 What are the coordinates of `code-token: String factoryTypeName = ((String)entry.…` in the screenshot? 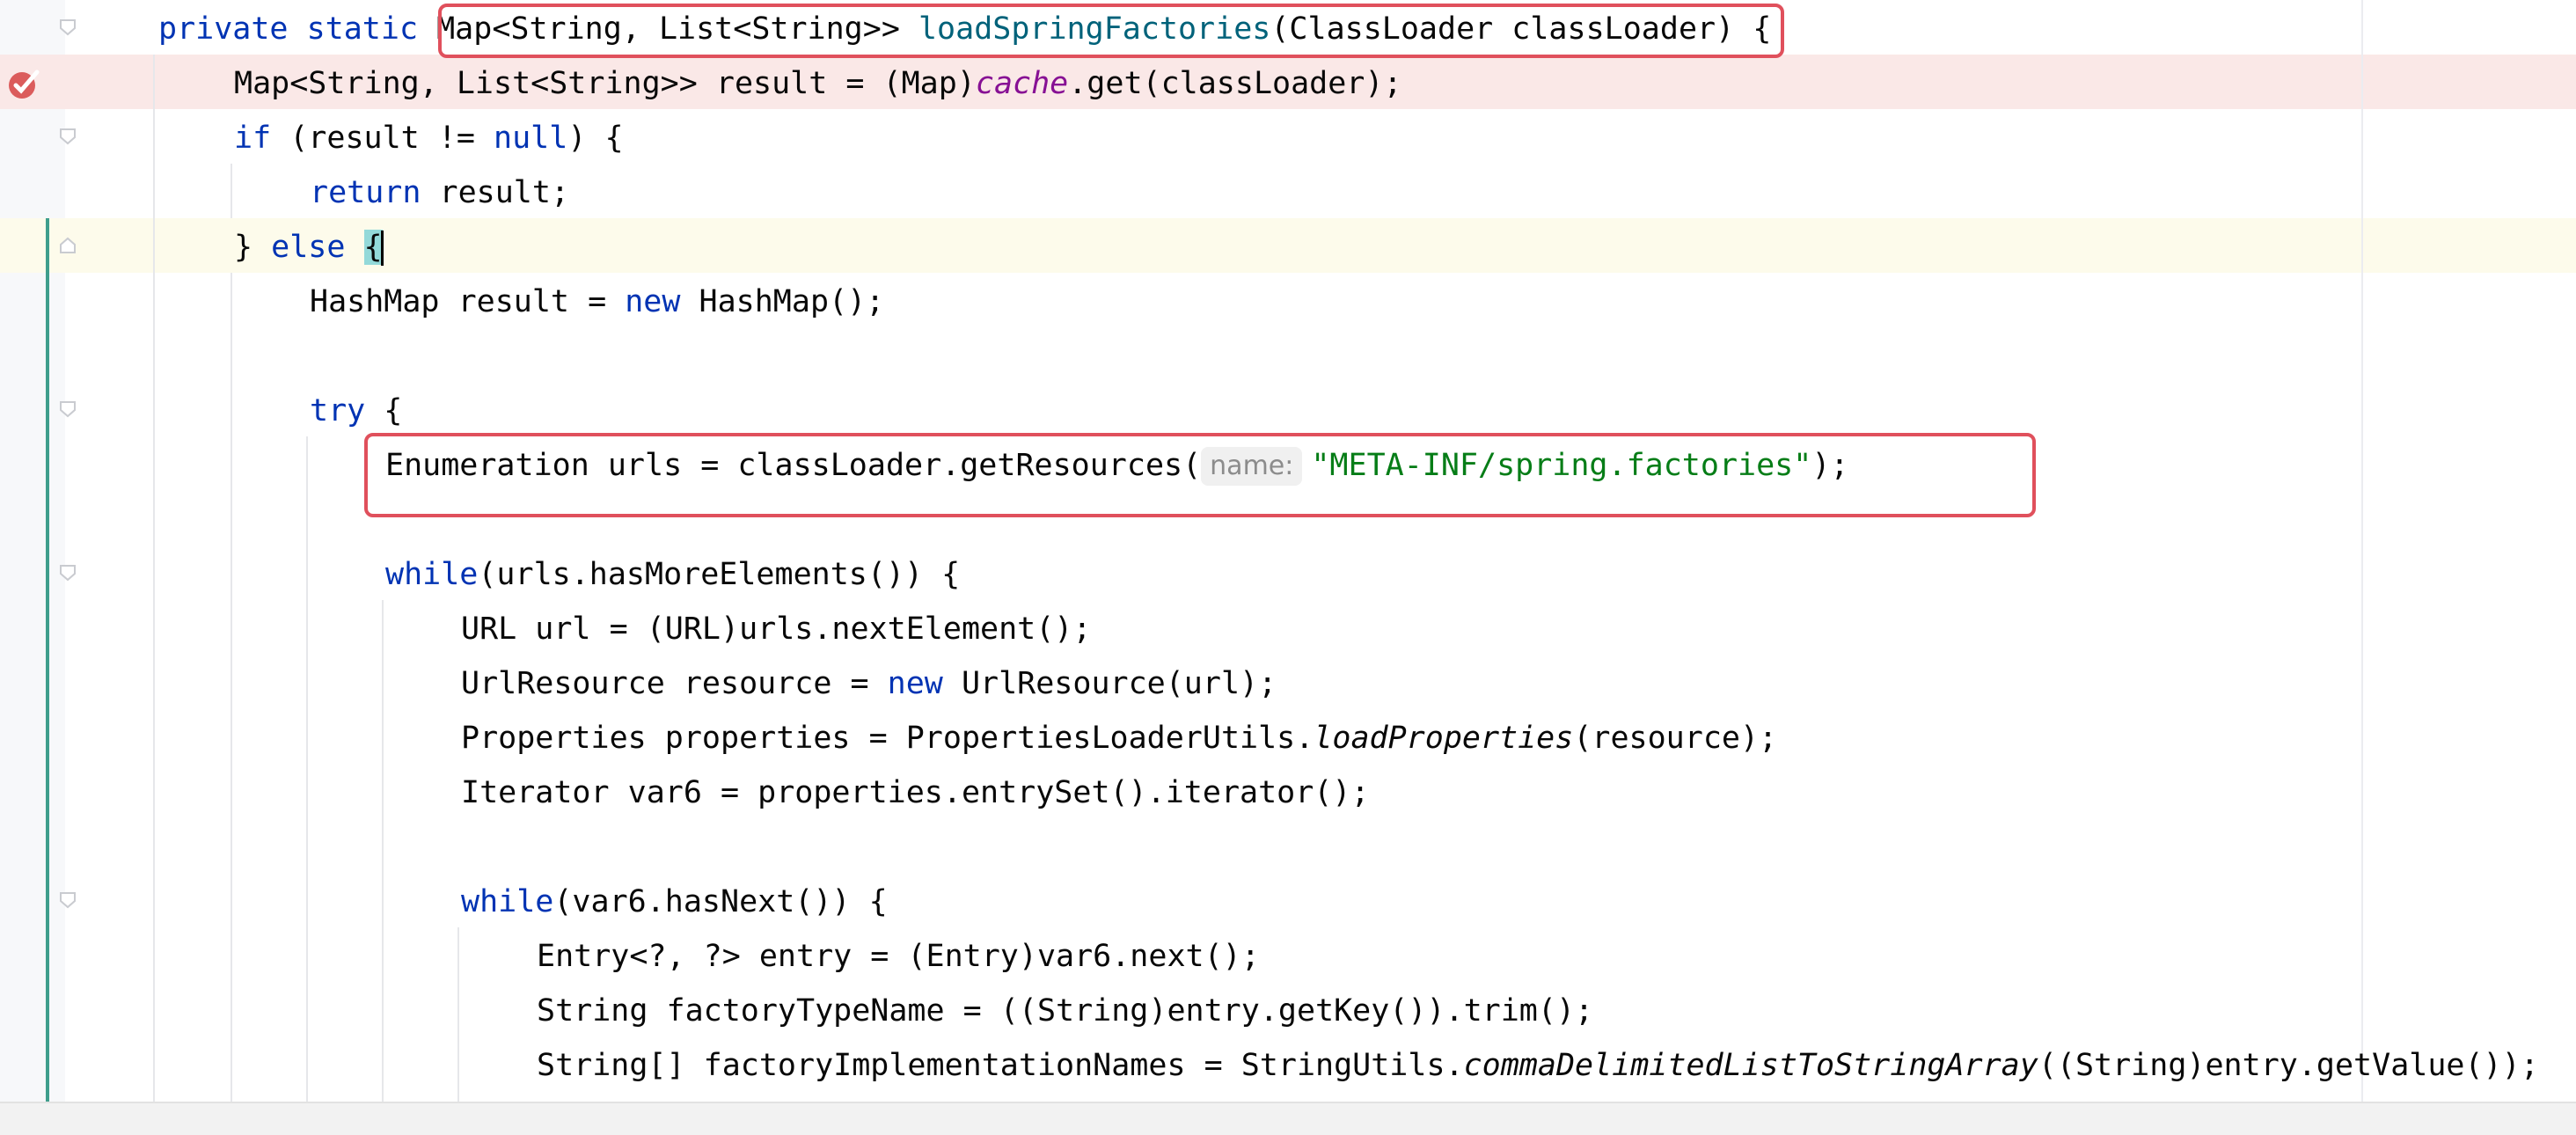 It's located at (1065, 1011).